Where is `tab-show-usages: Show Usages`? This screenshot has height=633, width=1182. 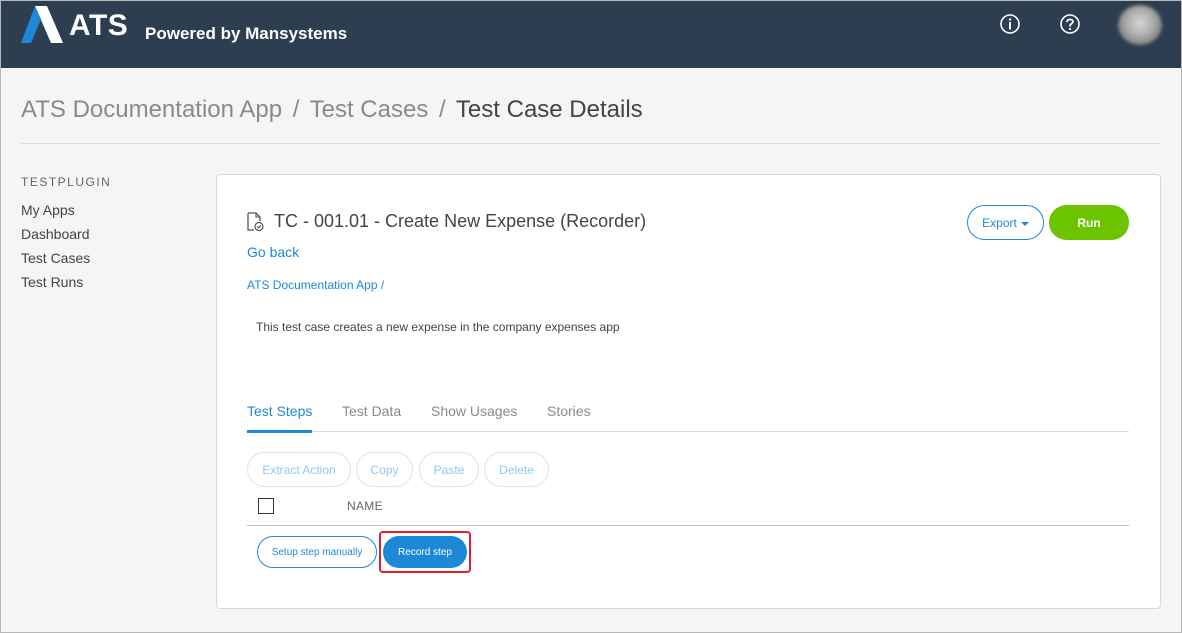 tab-show-usages: Show Usages is located at coordinates (474, 411).